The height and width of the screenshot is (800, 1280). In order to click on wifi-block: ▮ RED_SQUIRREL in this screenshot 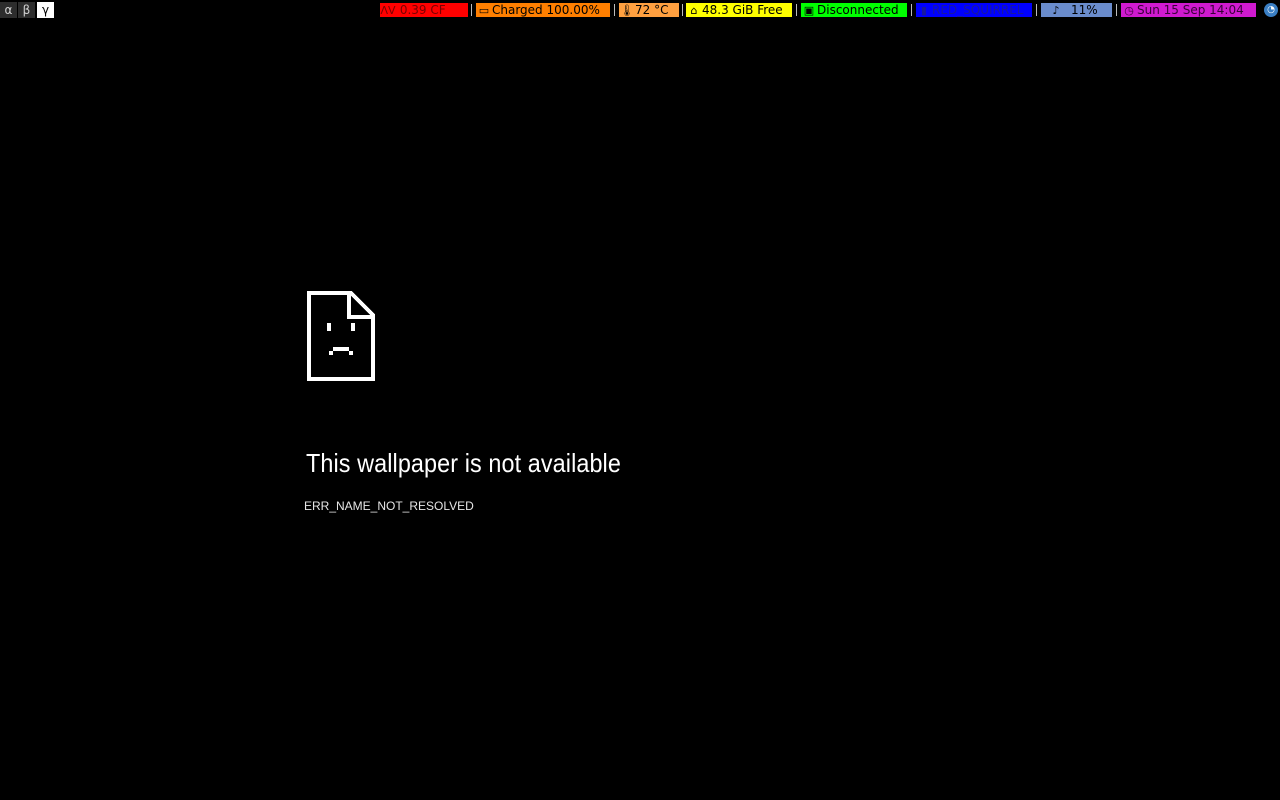, I will do `click(974, 10)`.